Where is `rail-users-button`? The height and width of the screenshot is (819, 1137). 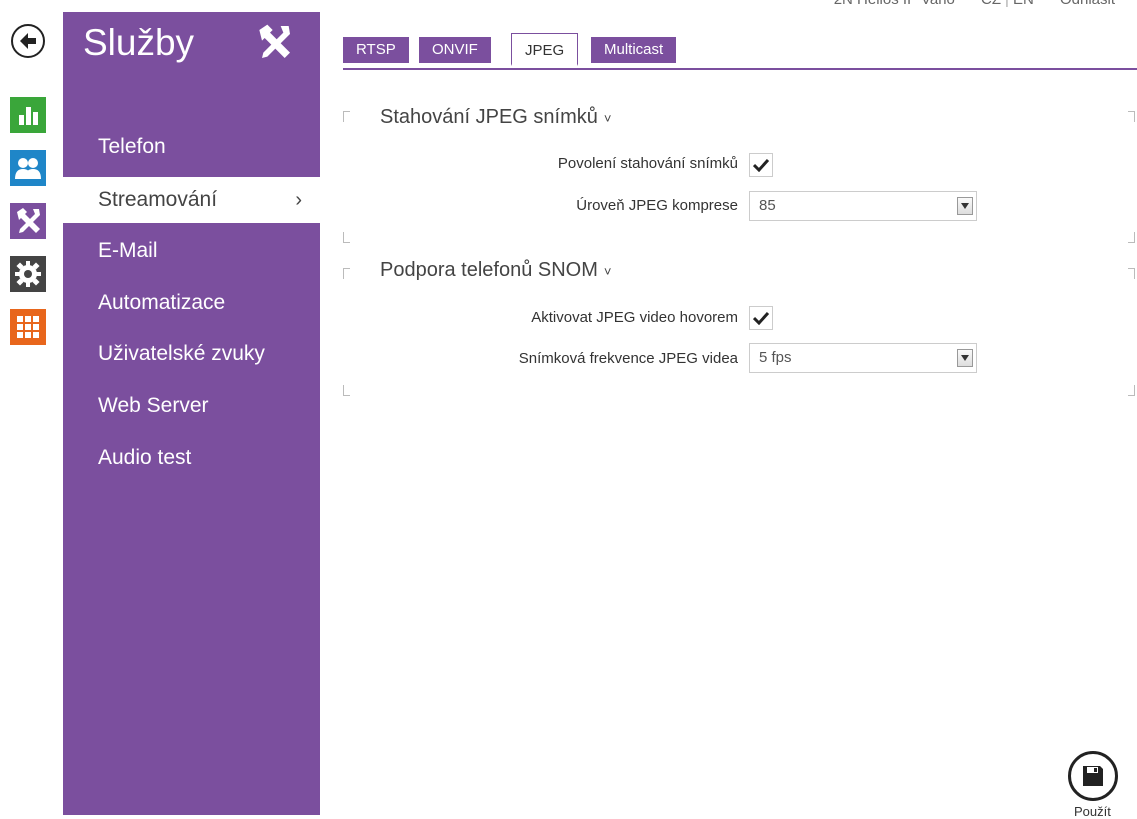 rail-users-button is located at coordinates (28, 168).